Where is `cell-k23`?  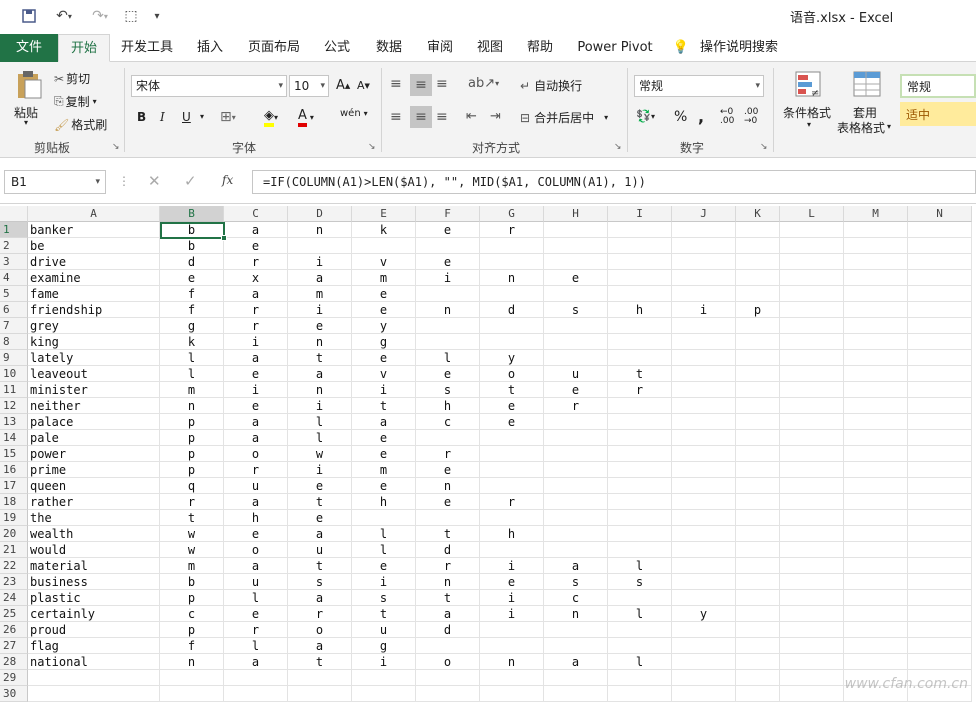 cell-k23 is located at coordinates (758, 582).